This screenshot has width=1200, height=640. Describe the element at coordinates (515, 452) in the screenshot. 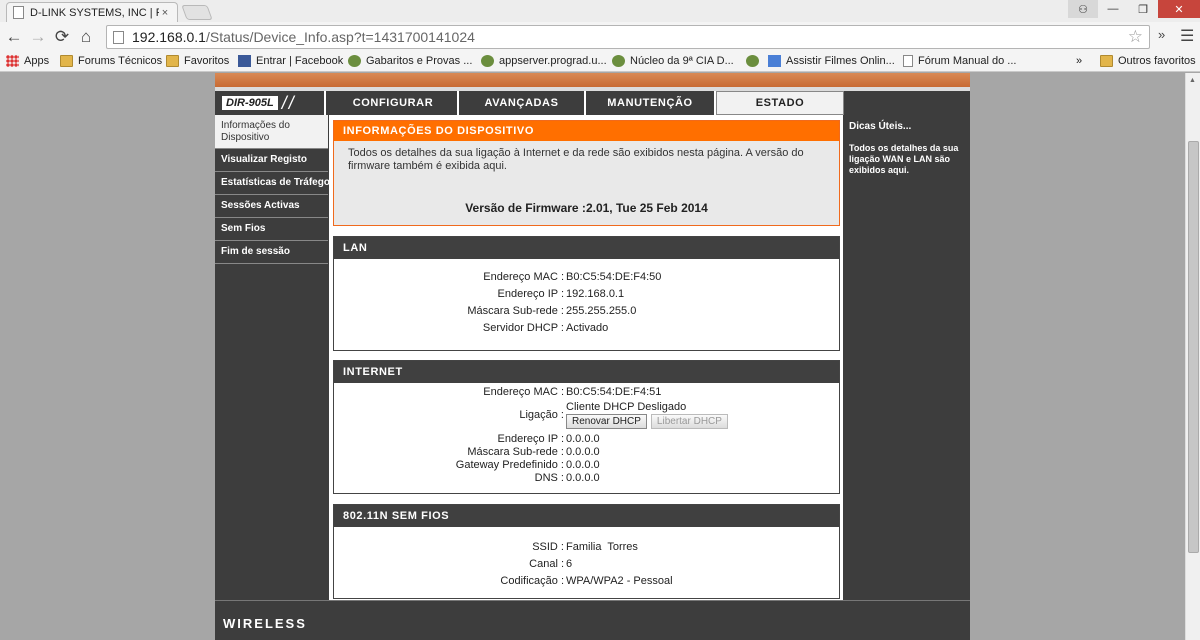

I see `field-label: Máscara Sub-rede :` at that location.